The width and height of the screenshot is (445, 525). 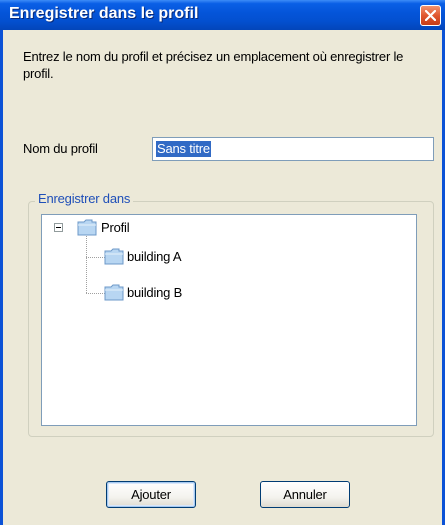 I want to click on collapse-icon, so click(x=58, y=227).